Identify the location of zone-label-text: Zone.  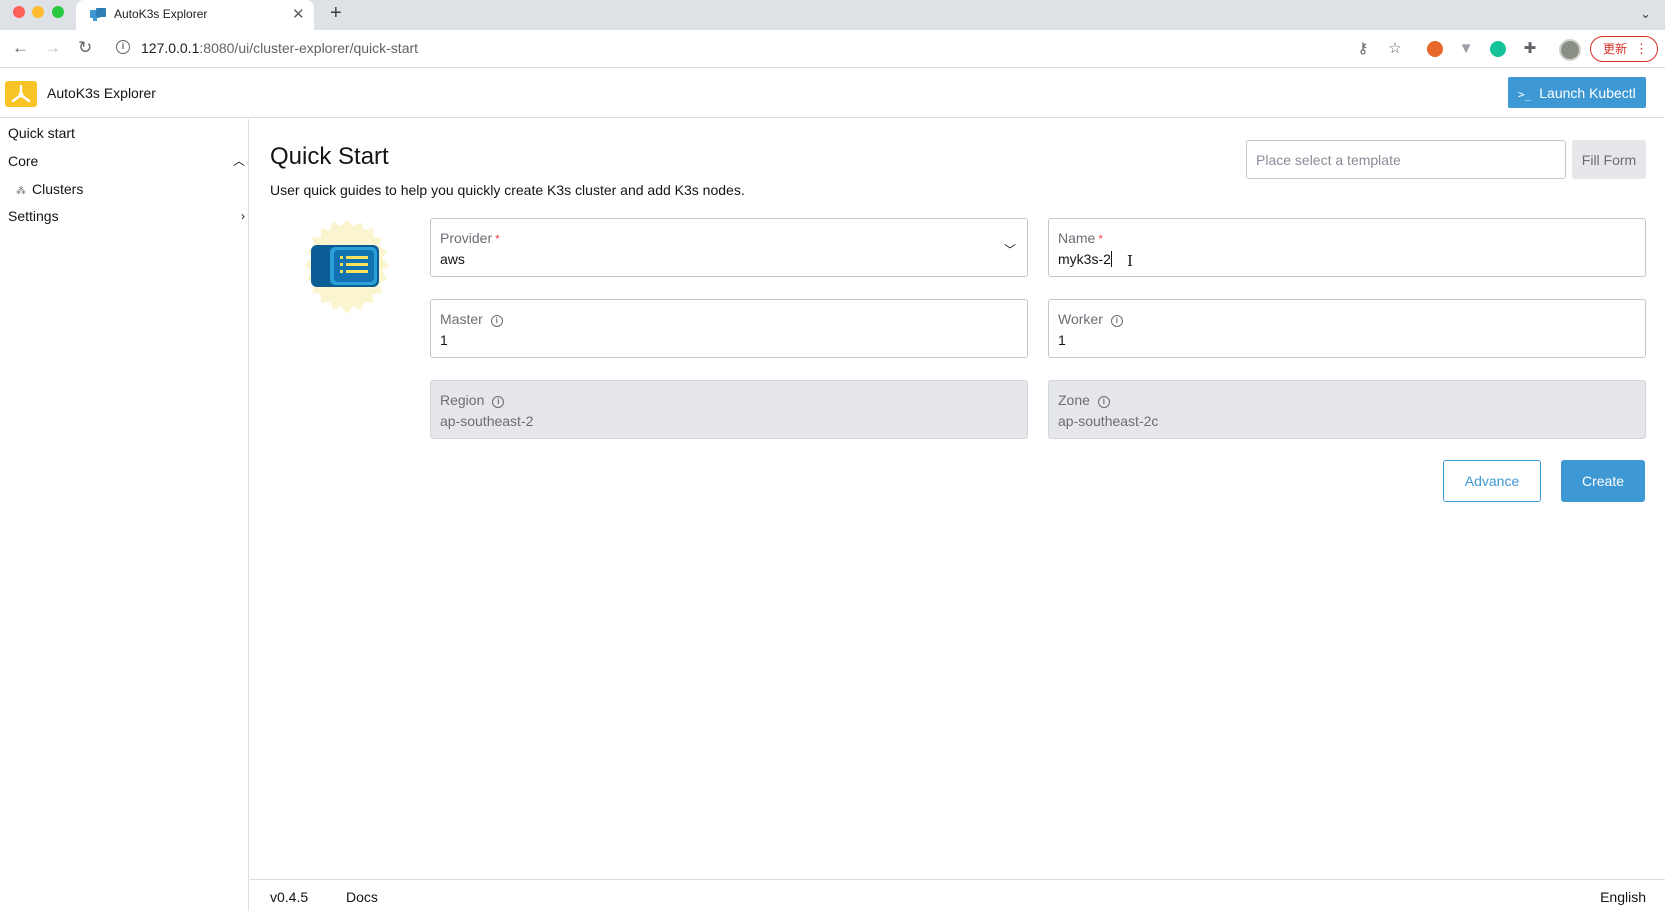
(1074, 400).